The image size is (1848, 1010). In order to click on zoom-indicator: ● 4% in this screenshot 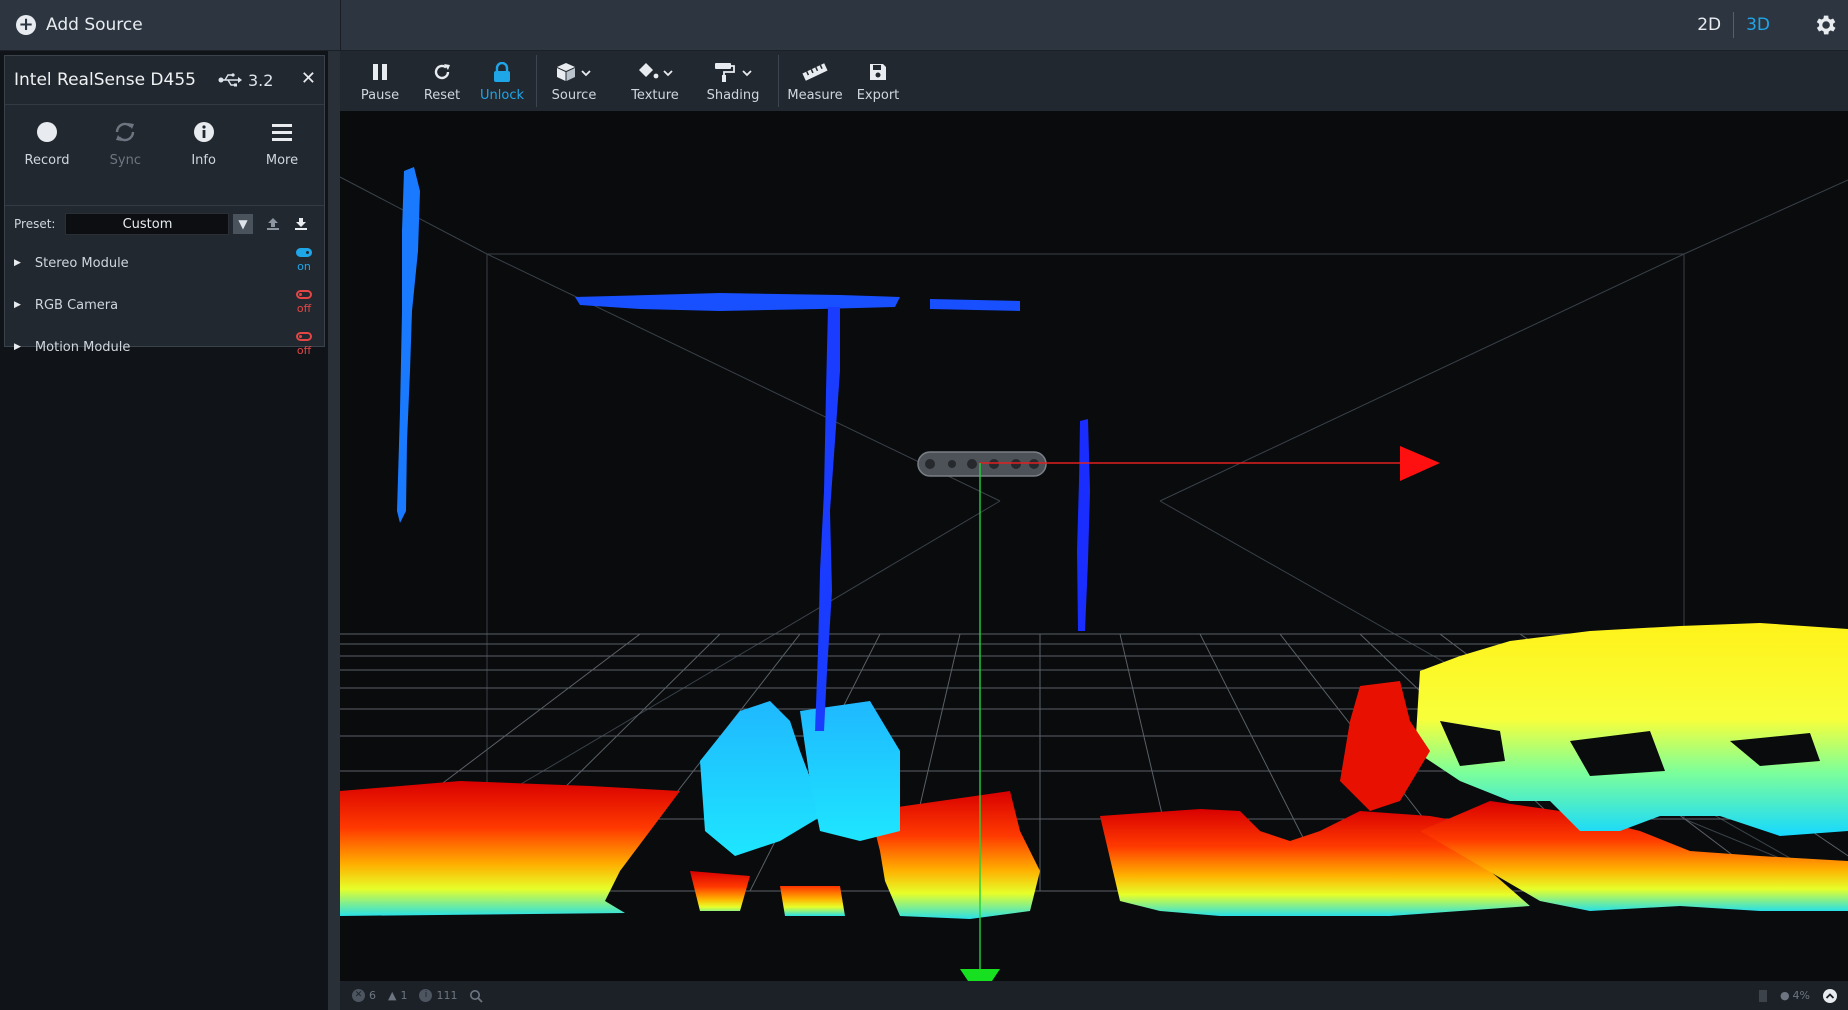, I will do `click(1795, 995)`.